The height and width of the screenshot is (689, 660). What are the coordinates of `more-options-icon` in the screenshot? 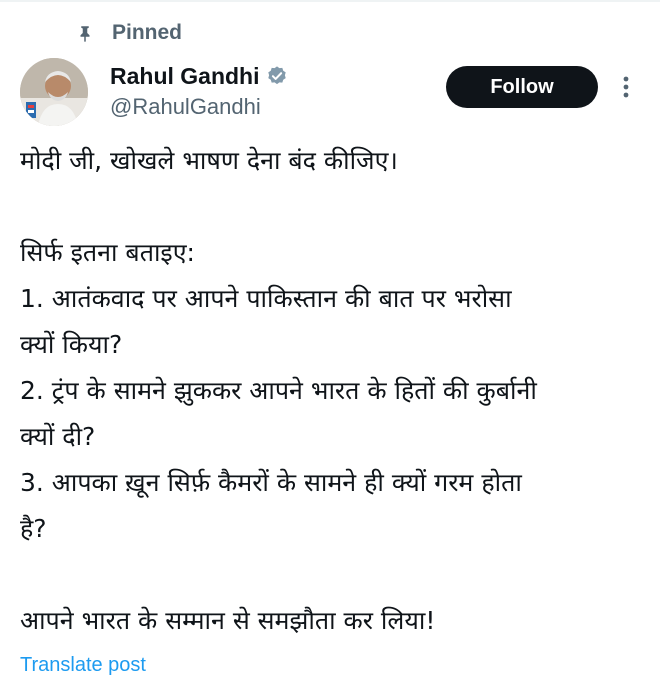 It's located at (626, 87).